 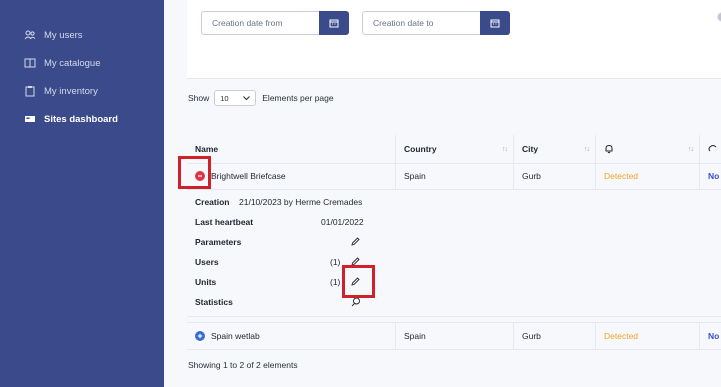 I want to click on units-count: (1), so click(x=335, y=282).